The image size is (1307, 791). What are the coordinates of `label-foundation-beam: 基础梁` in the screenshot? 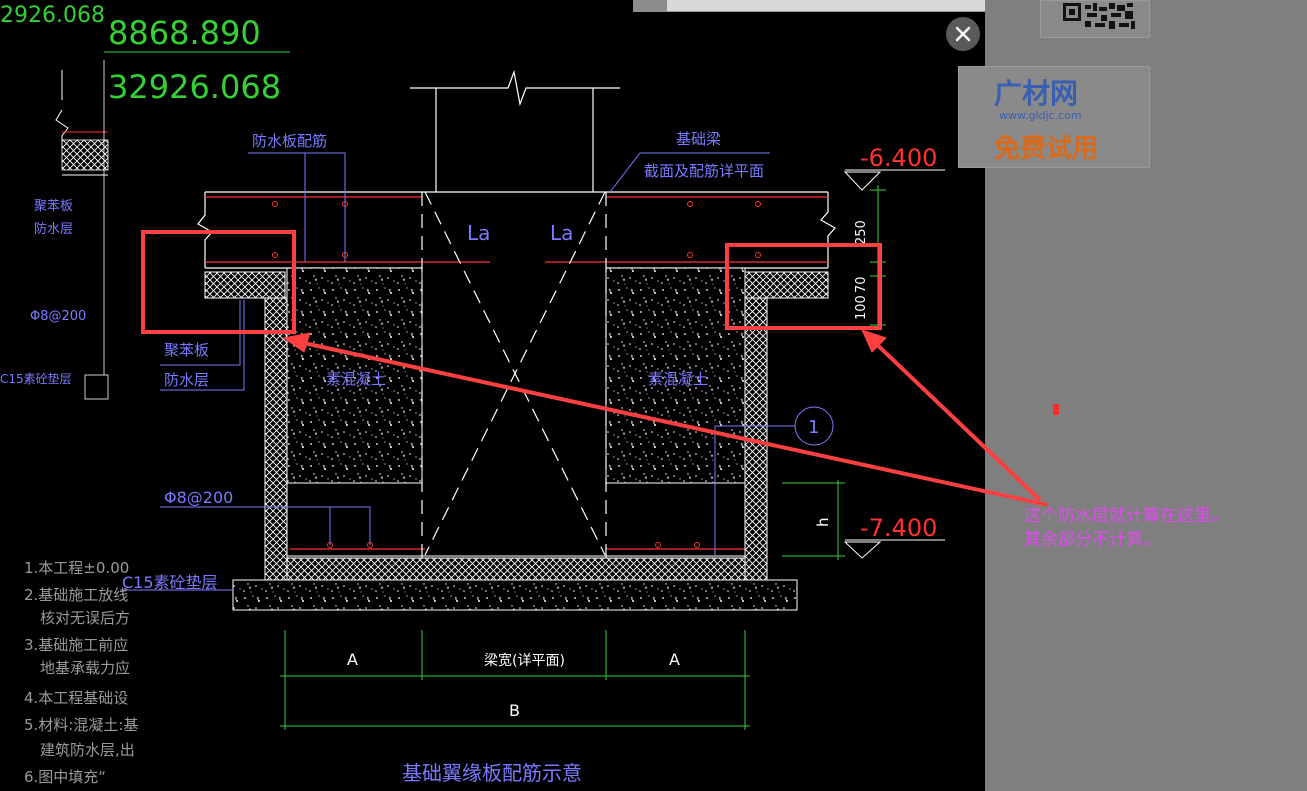 It's located at (698, 139).